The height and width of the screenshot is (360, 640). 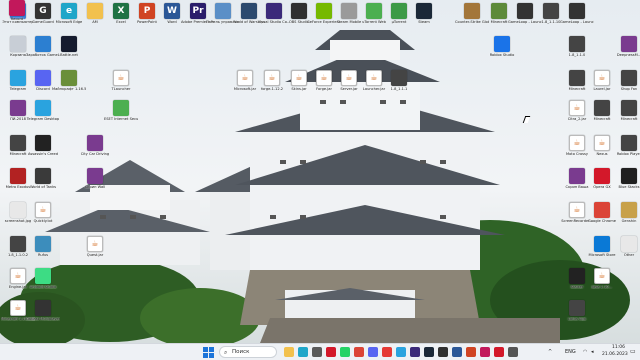 What do you see at coordinates (577, 22) in the screenshot?
I see `shortcut-label: GameLoop - Launcher` at bounding box center [577, 22].